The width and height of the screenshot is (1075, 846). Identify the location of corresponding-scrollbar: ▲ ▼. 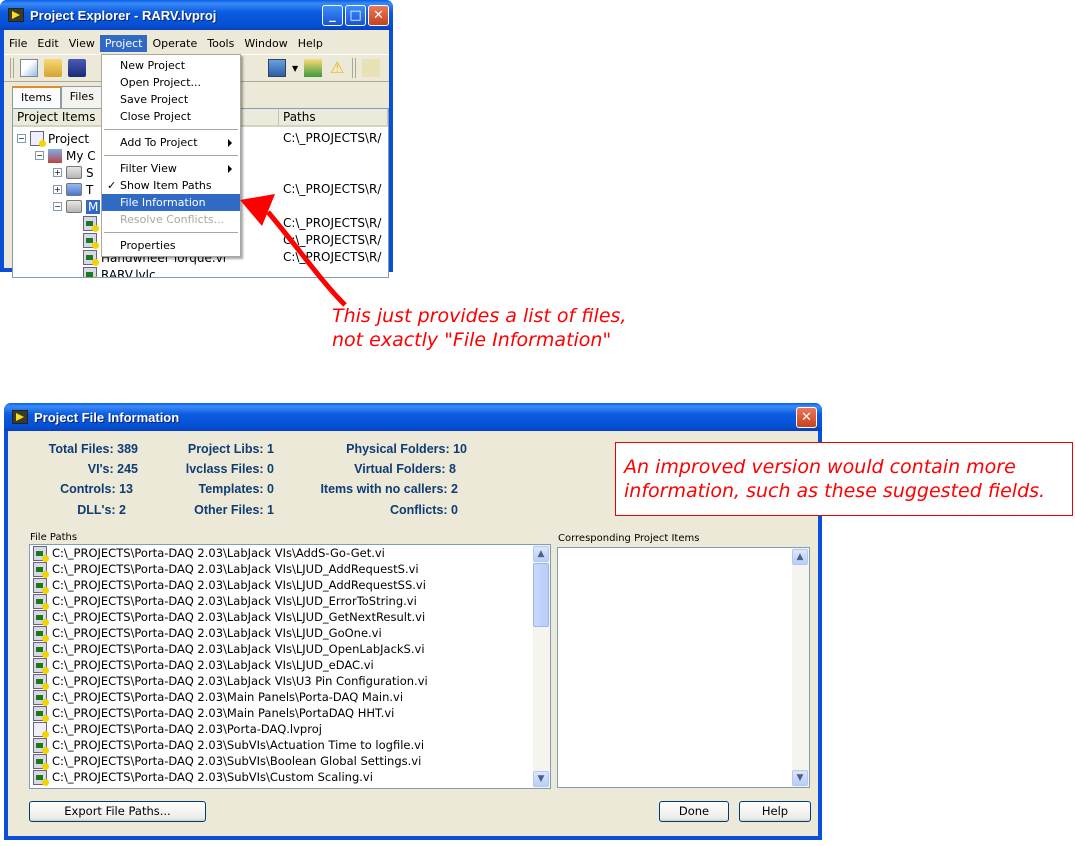
(800, 667).